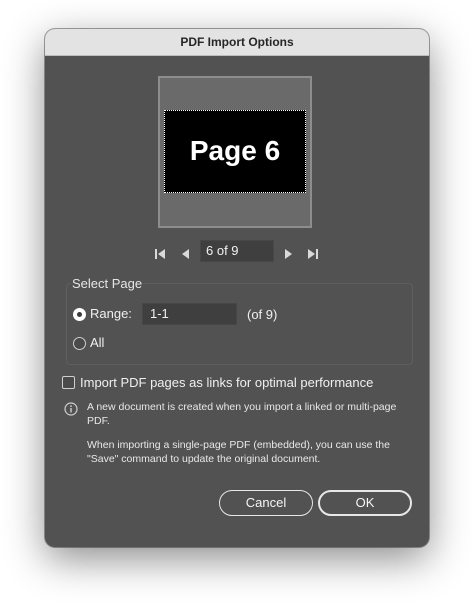 This screenshot has height=607, width=474. I want to click on range-label: Range:, so click(111, 313).